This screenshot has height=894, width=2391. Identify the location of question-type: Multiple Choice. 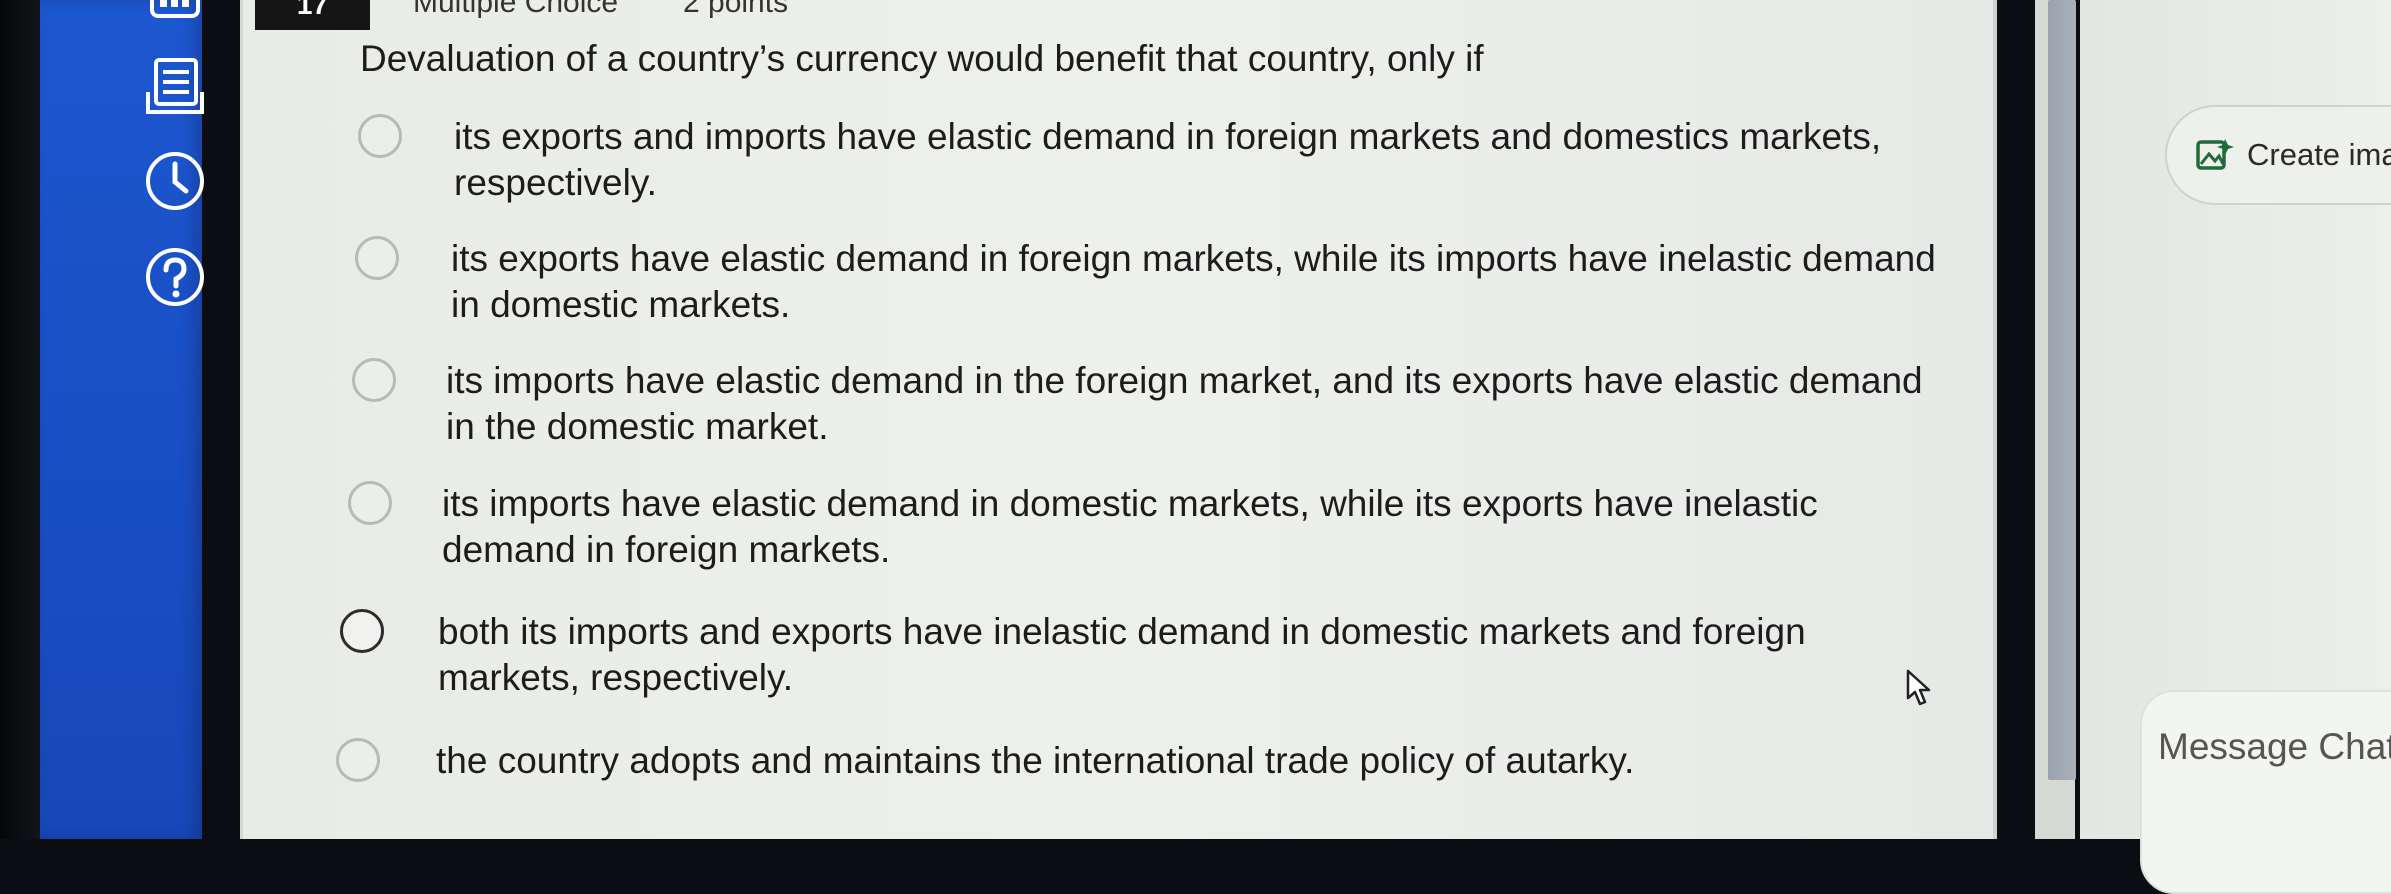
(516, 9).